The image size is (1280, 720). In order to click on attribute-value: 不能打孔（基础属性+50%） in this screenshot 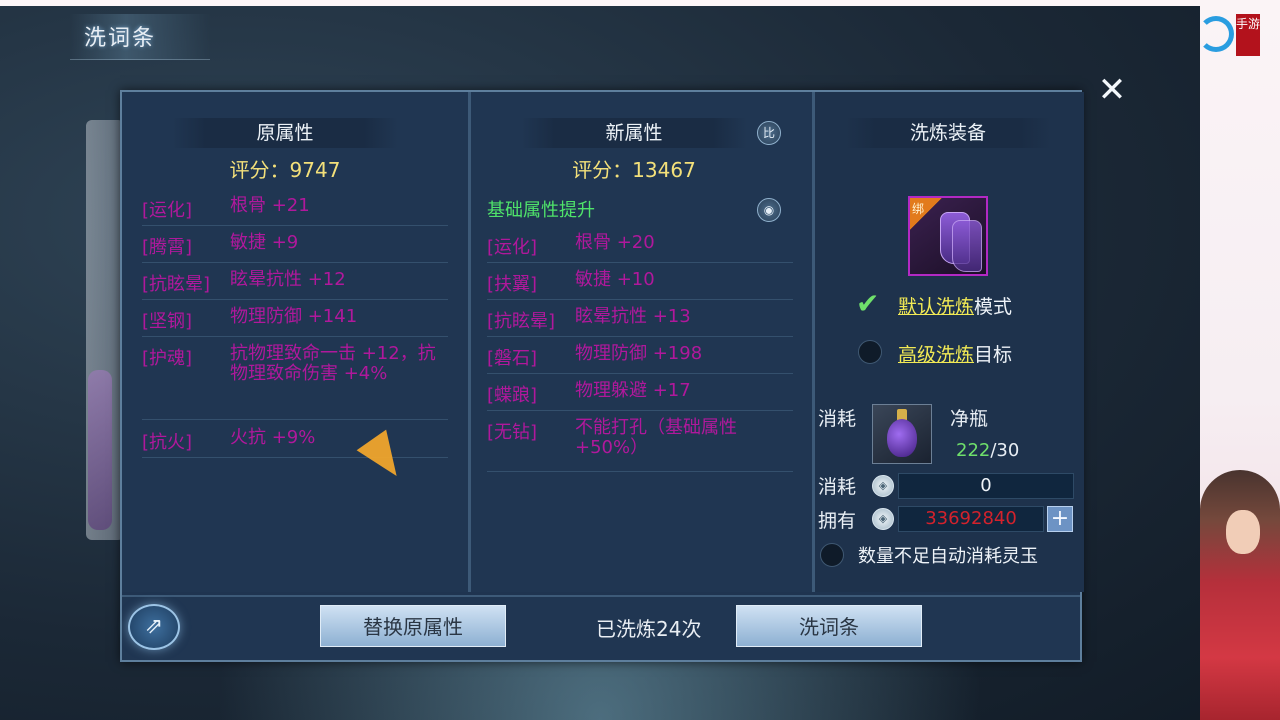, I will do `click(656, 437)`.